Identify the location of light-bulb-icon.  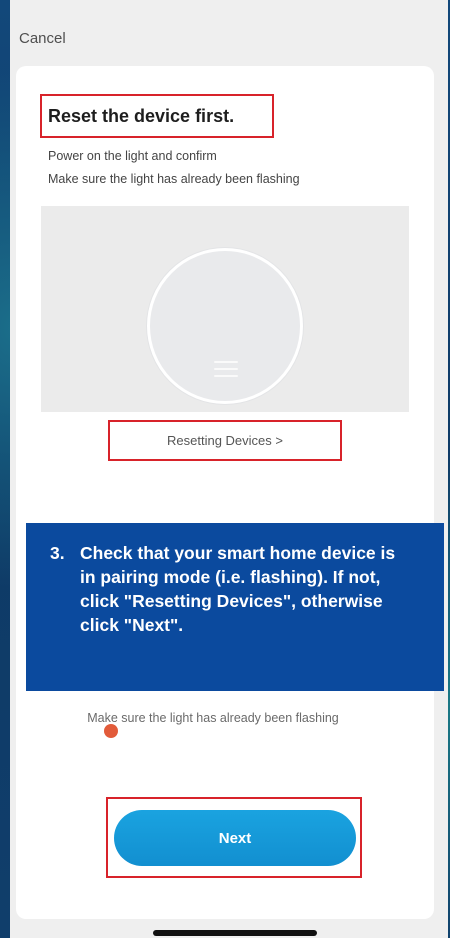
(225, 326).